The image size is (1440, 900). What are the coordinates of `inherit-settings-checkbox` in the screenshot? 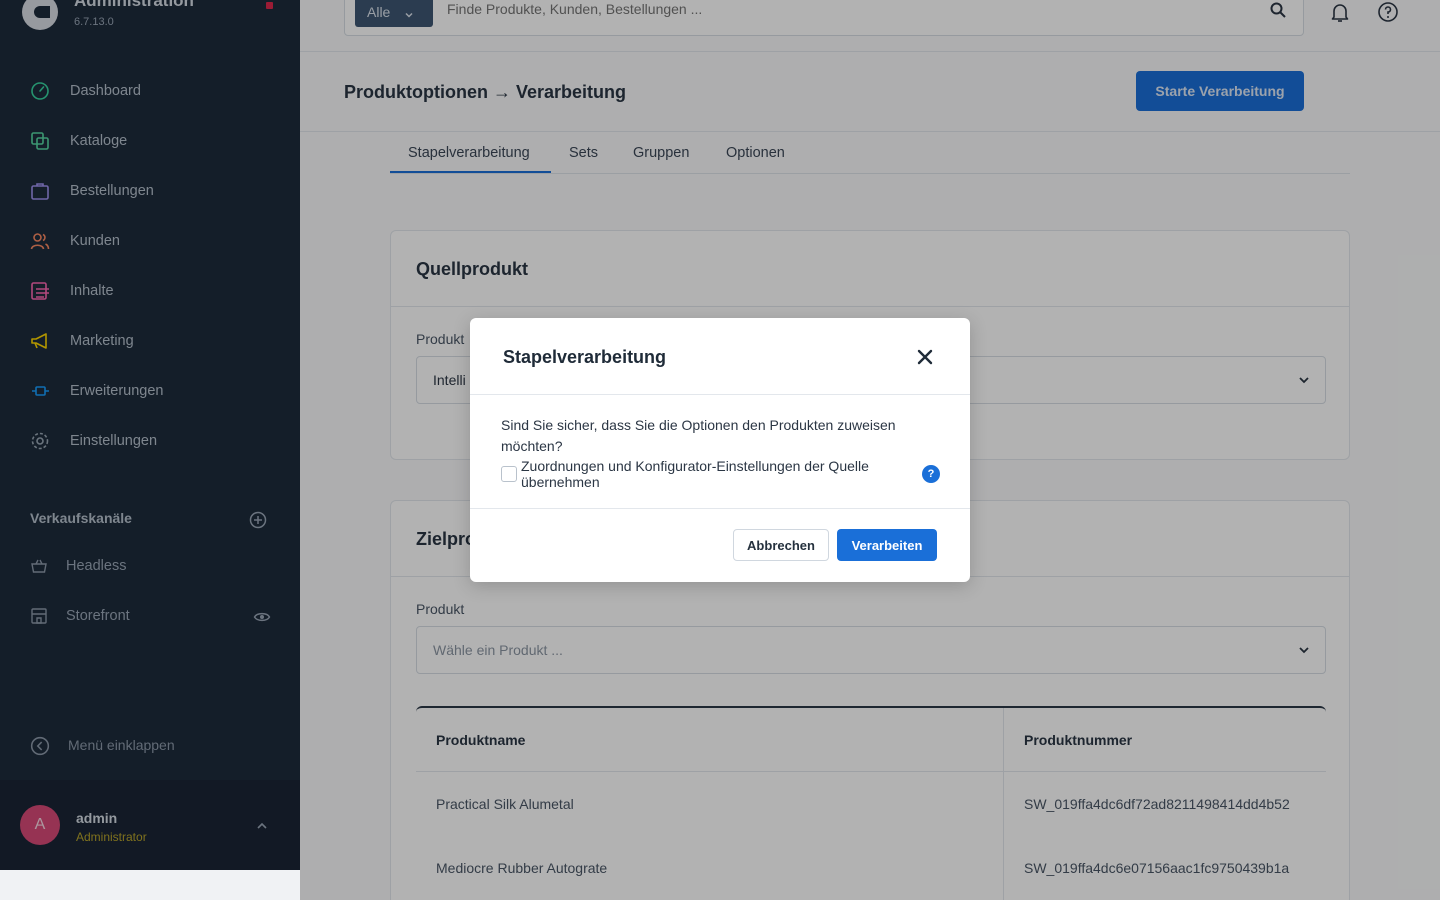 It's located at (509, 474).